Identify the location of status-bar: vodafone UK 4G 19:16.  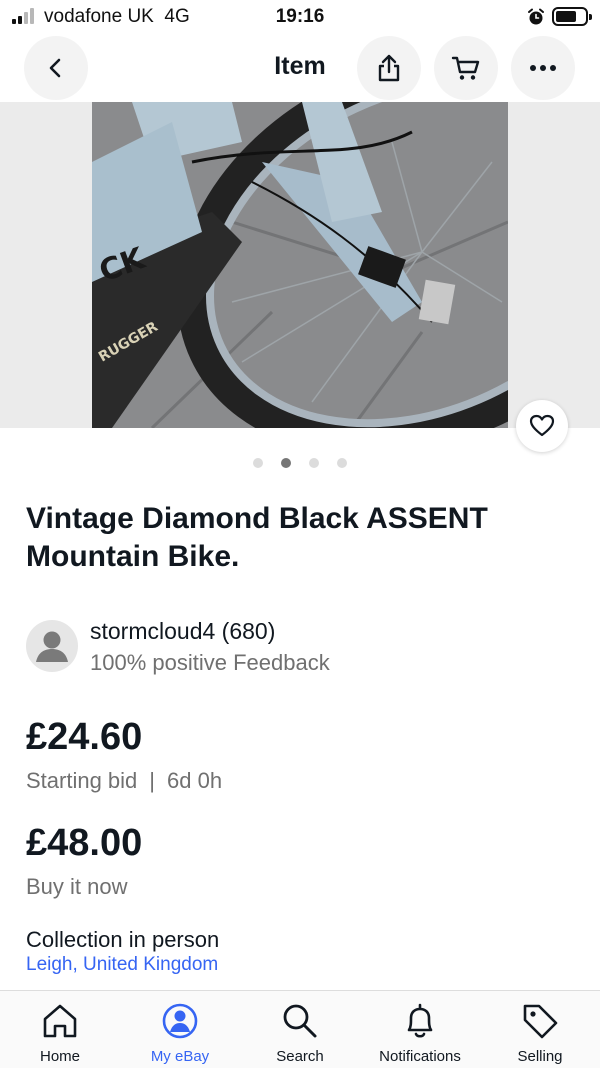
(300, 17).